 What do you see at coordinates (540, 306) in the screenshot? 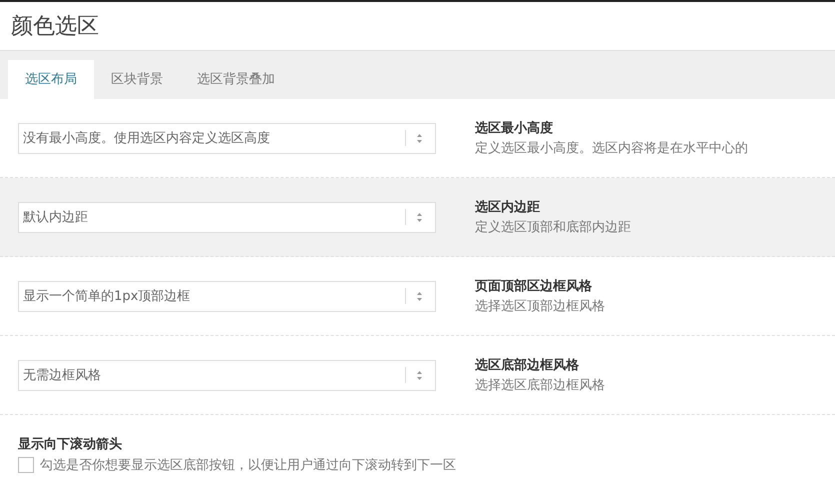
I see `setting-description: 选择选区顶部边框风格` at bounding box center [540, 306].